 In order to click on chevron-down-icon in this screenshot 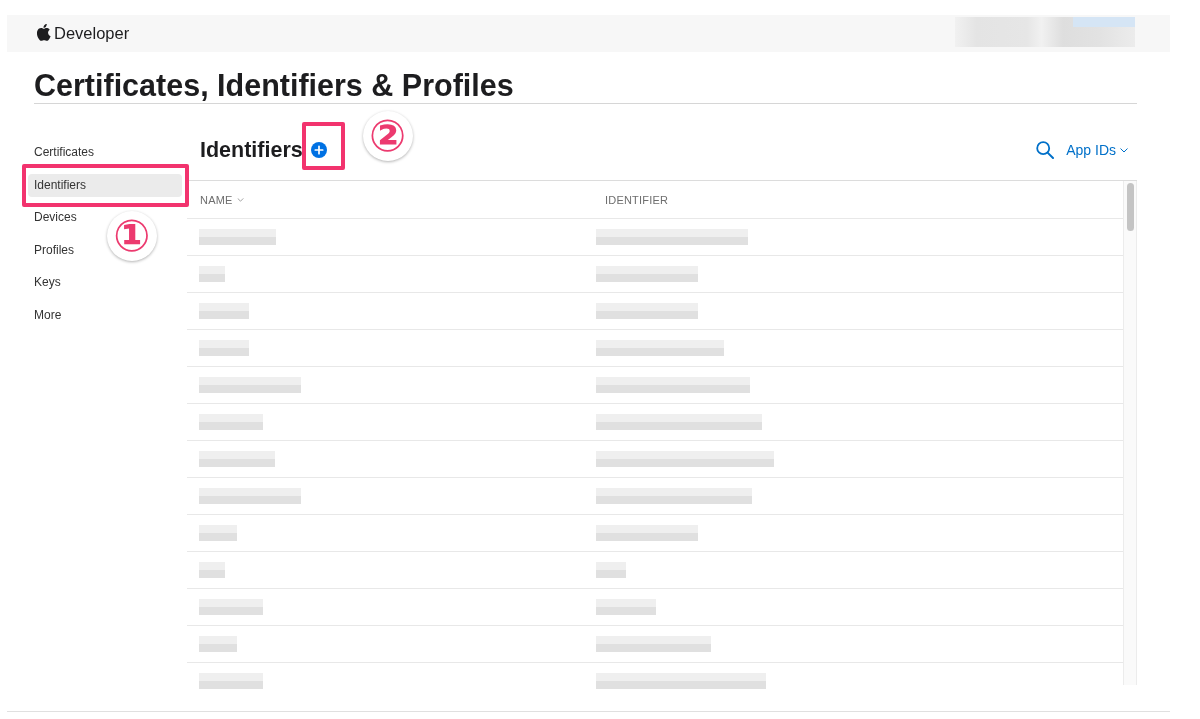, I will do `click(1124, 150)`.